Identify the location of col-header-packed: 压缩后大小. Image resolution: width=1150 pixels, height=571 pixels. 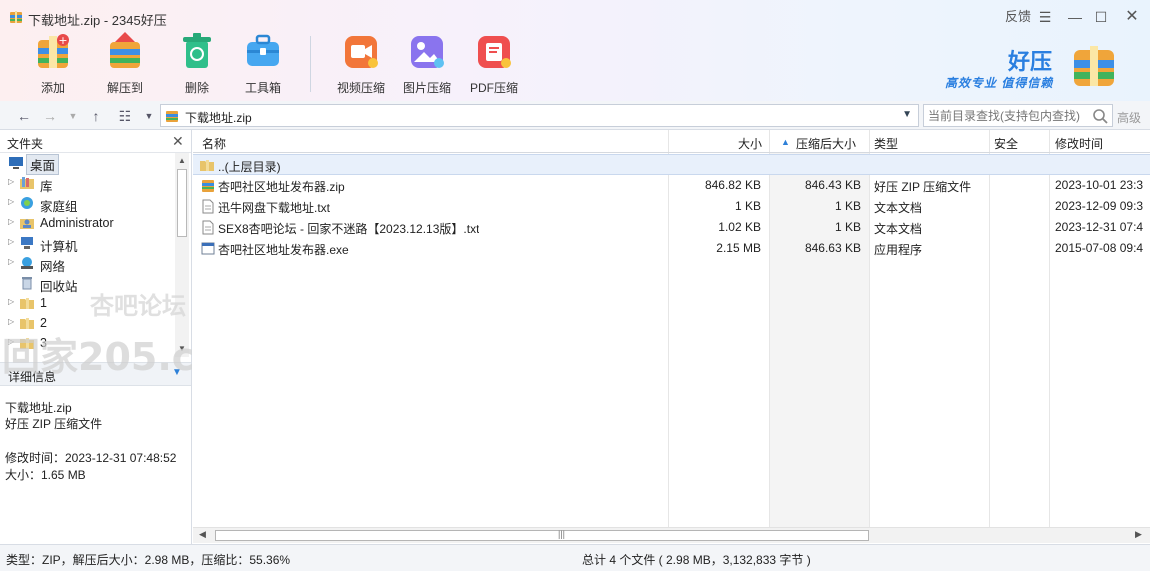
(826, 143).